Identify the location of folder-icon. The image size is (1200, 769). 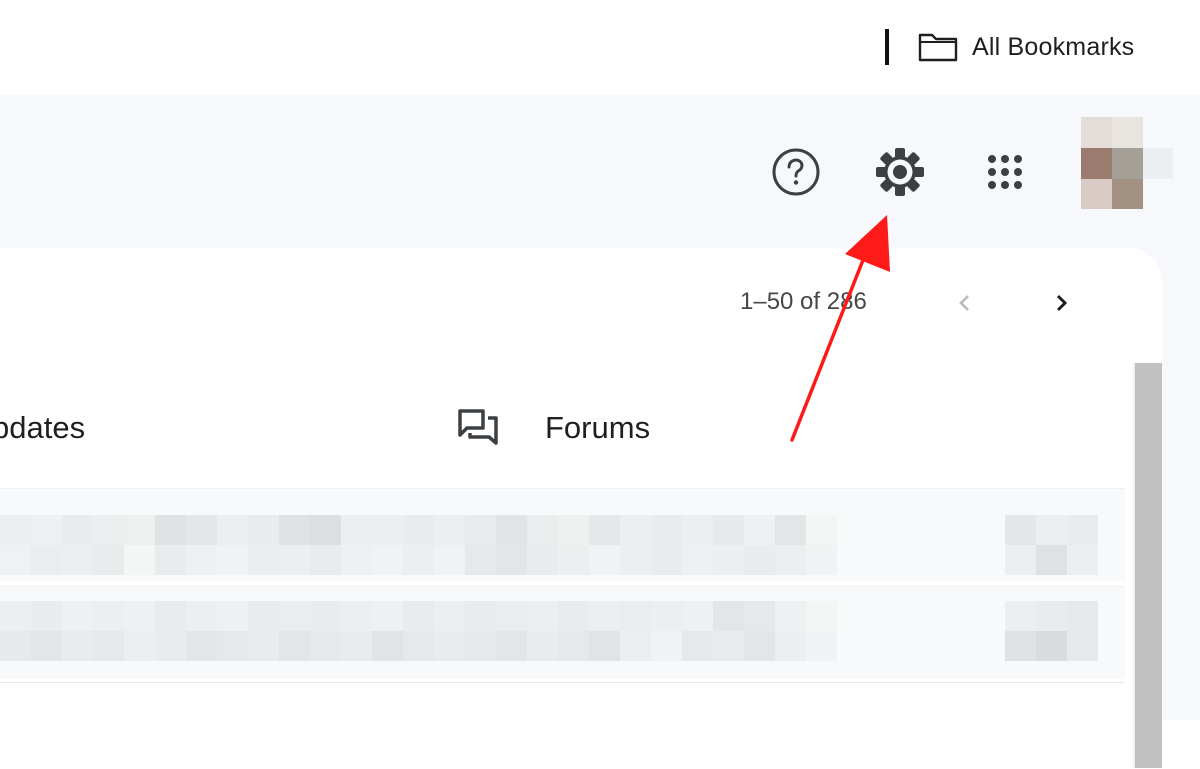
(938, 47).